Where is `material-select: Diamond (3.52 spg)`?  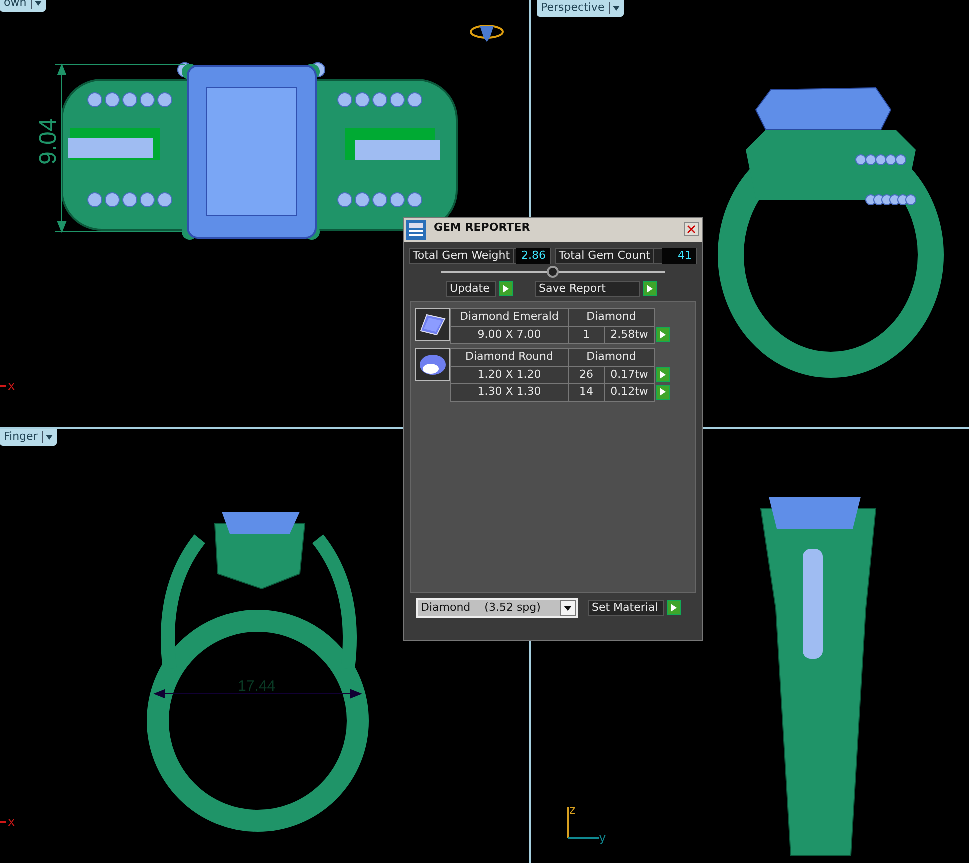 material-select: Diamond (3.52 spg) is located at coordinates (497, 608).